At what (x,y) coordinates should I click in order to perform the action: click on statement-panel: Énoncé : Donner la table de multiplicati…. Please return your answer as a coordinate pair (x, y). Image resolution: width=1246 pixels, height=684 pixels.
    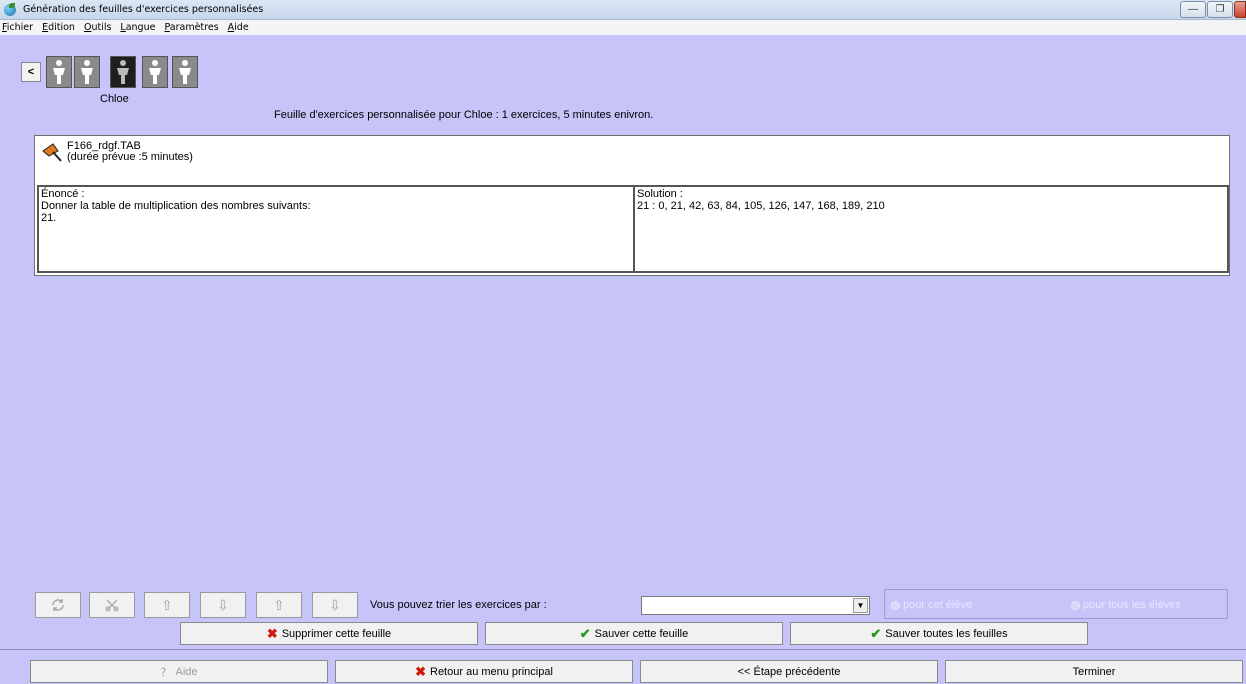
    Looking at the image, I should click on (336, 229).